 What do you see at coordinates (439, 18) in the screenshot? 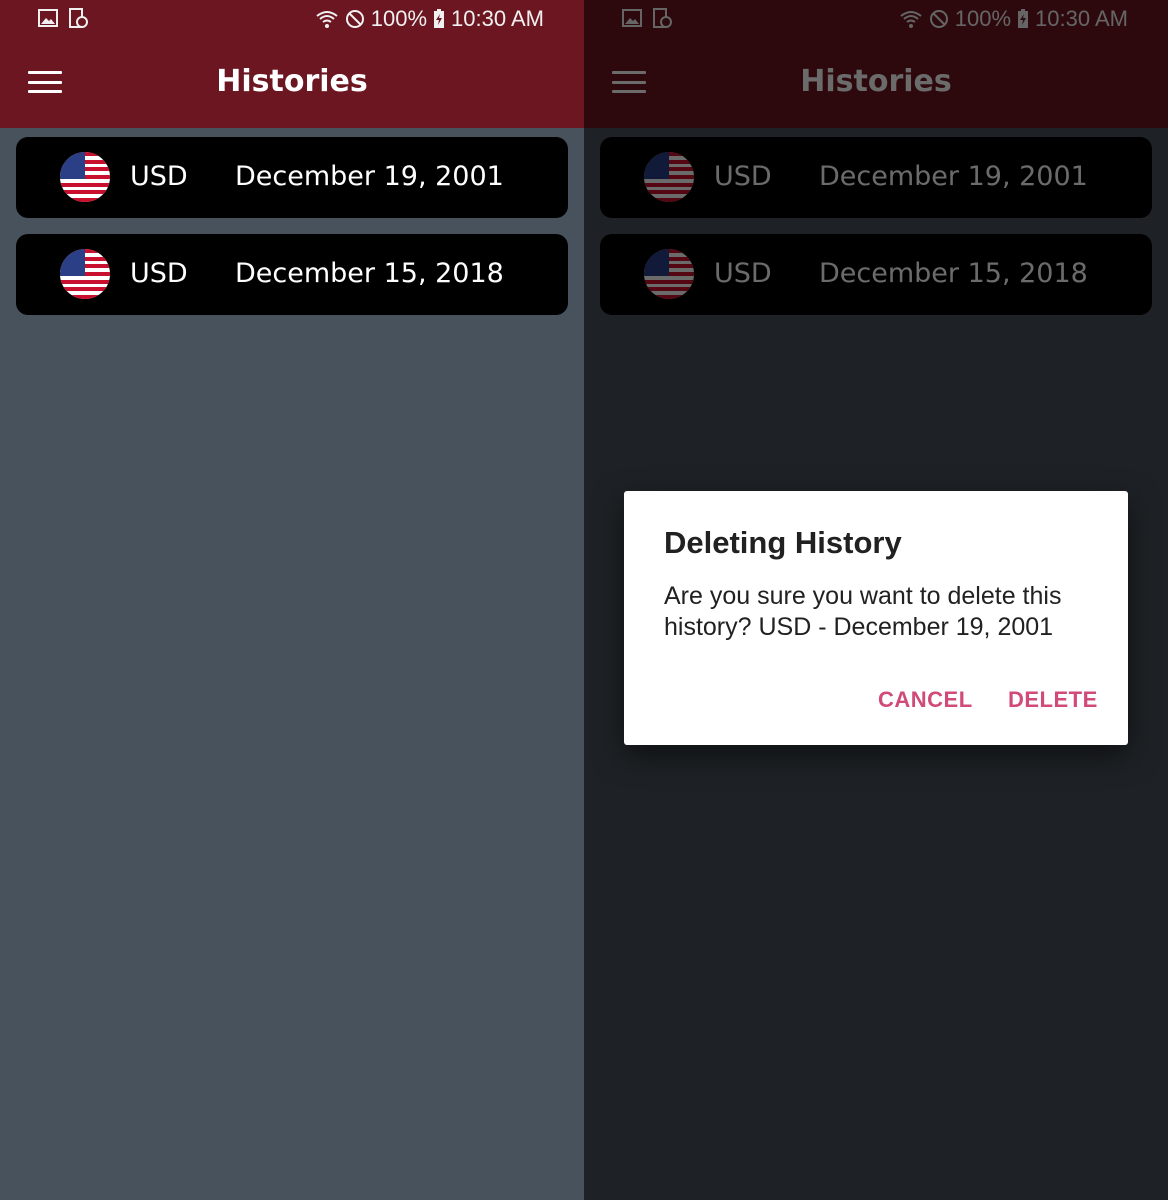
I see `battery-charging-icon` at bounding box center [439, 18].